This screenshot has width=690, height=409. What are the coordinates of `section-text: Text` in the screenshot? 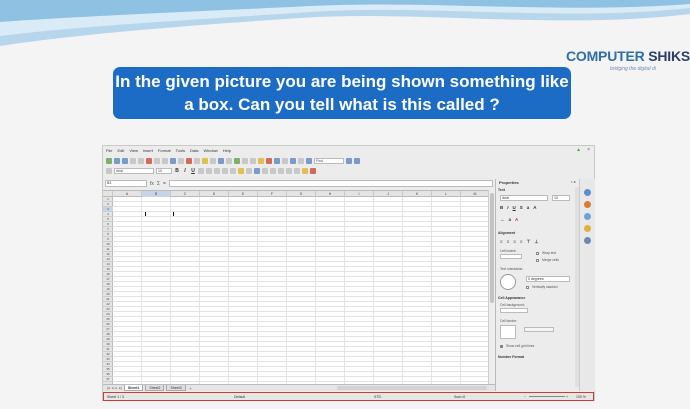 It's located at (501, 190).